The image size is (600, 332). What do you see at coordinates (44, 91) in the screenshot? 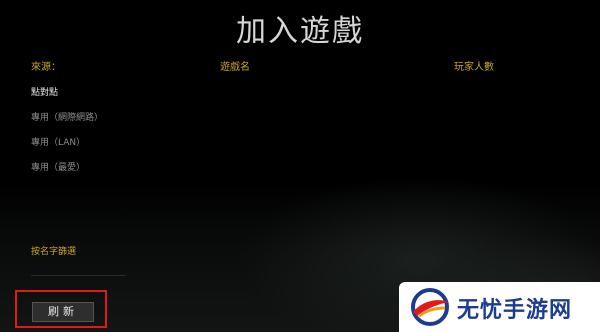
I see `source-item-peer-to-peer: 點對點` at bounding box center [44, 91].